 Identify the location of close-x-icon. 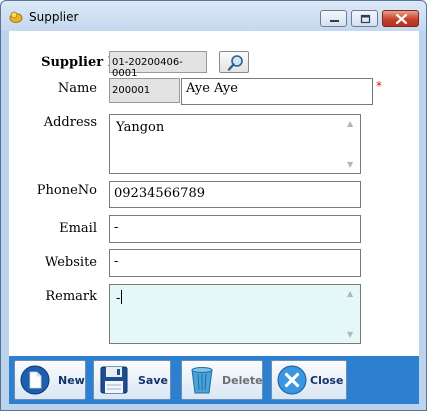
(401, 19).